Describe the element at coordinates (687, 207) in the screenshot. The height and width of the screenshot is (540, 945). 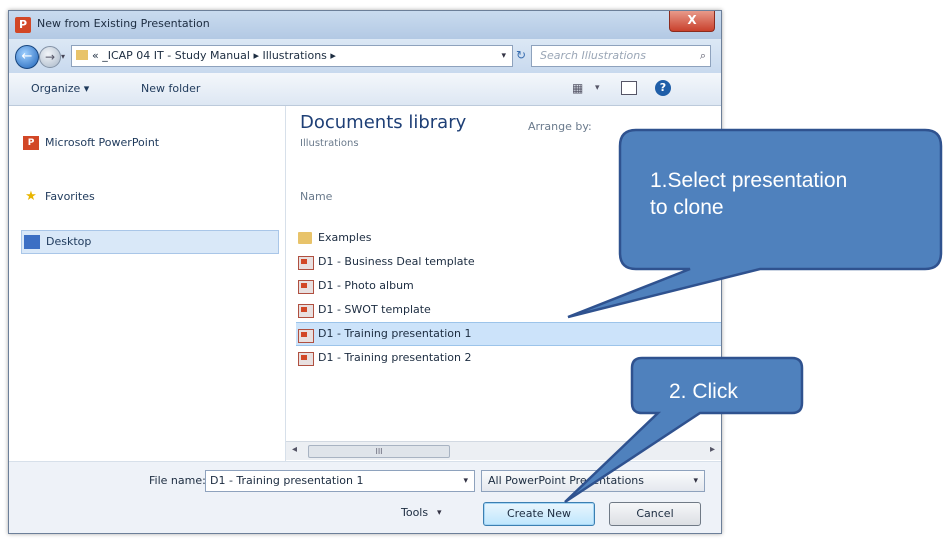
I see `select-callout-line2: to clone` at that location.